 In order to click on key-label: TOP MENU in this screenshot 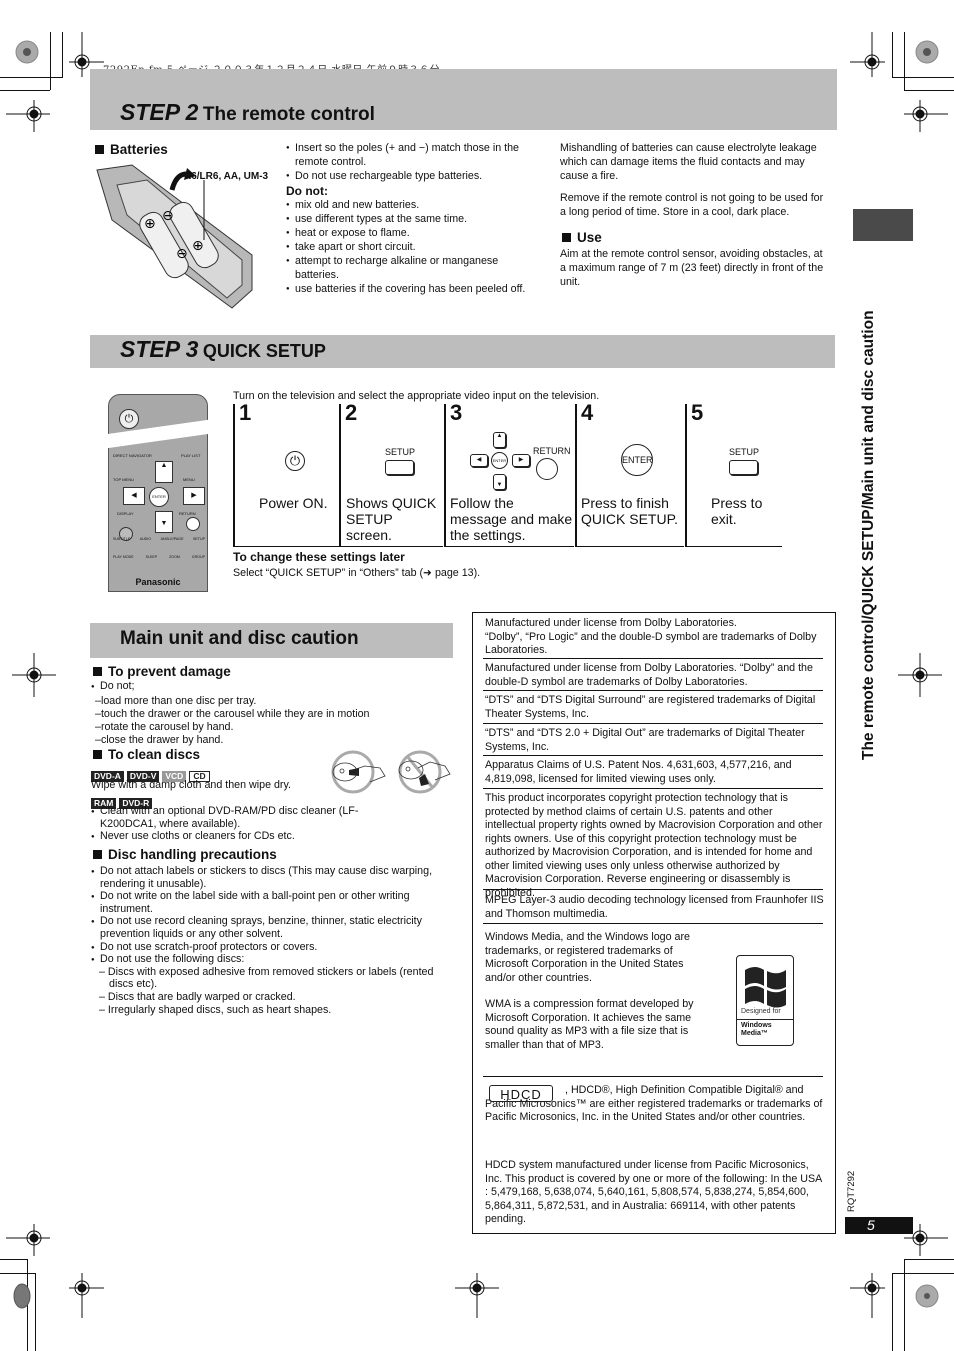, I will do `click(123, 479)`.